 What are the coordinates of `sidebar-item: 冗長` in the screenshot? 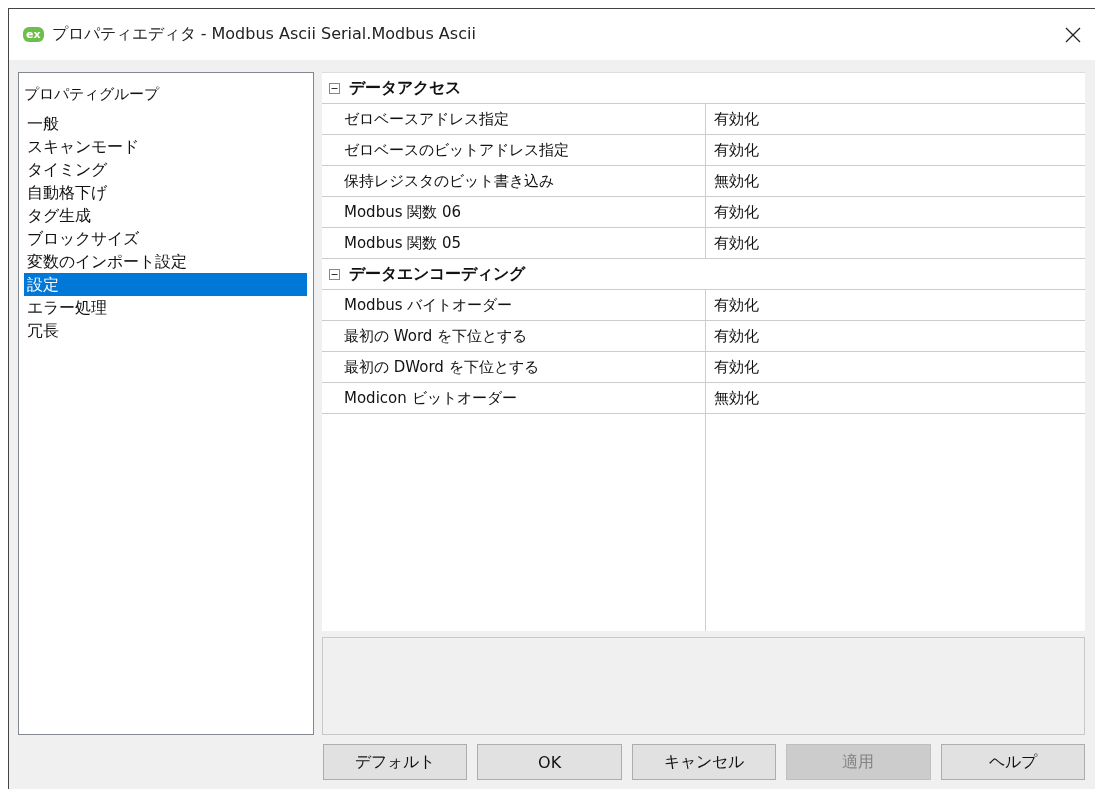 It's located at (165, 330).